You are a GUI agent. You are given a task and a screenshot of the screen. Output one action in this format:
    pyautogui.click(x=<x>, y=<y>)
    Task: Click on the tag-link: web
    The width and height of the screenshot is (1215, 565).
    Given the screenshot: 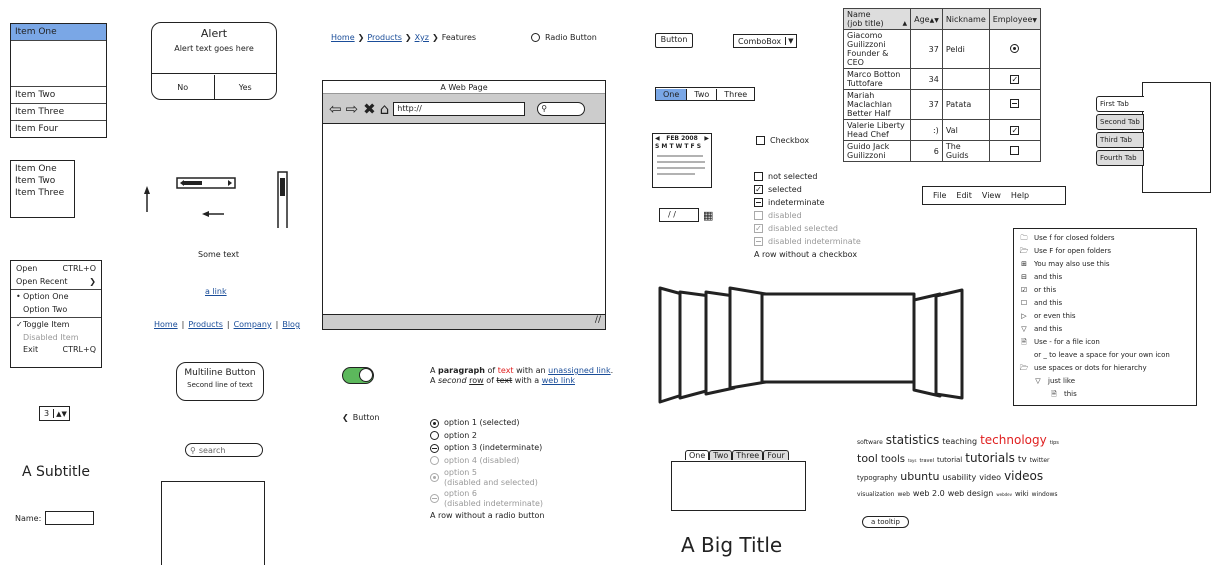 What is the action you would take?
    pyautogui.click(x=903, y=494)
    